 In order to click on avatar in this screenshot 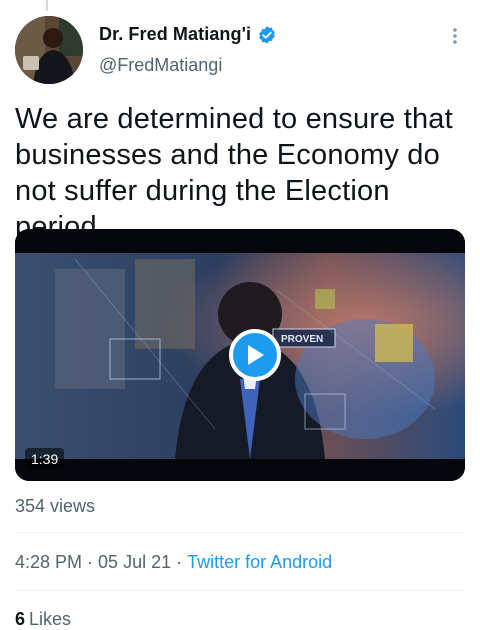, I will do `click(49, 50)`.